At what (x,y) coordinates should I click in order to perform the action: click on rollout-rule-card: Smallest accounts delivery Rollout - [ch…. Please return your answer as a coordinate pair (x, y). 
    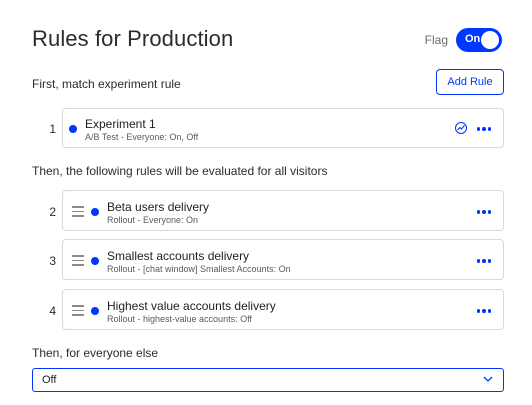
    Looking at the image, I should click on (283, 259).